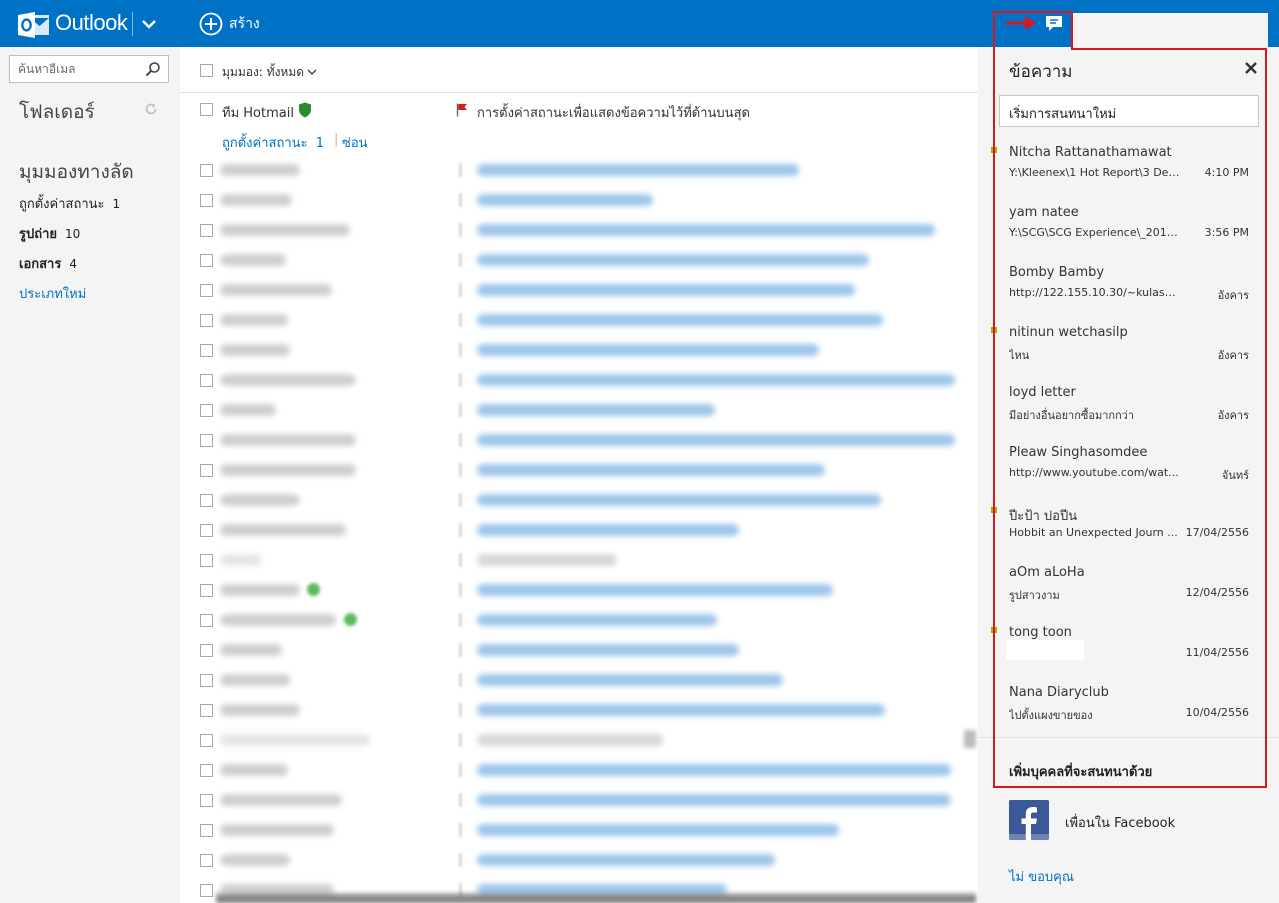 The height and width of the screenshot is (903, 1279). What do you see at coordinates (1029, 820) in the screenshot?
I see `facebook-icon` at bounding box center [1029, 820].